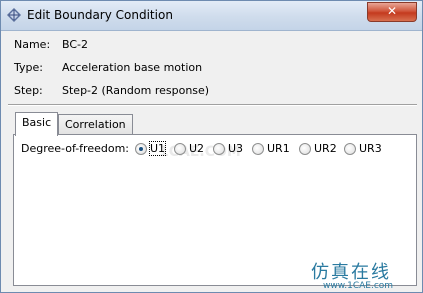 The height and width of the screenshot is (293, 423). What do you see at coordinates (211, 16) in the screenshot?
I see `title-bar: Edit Boundary Condition ✕` at bounding box center [211, 16].